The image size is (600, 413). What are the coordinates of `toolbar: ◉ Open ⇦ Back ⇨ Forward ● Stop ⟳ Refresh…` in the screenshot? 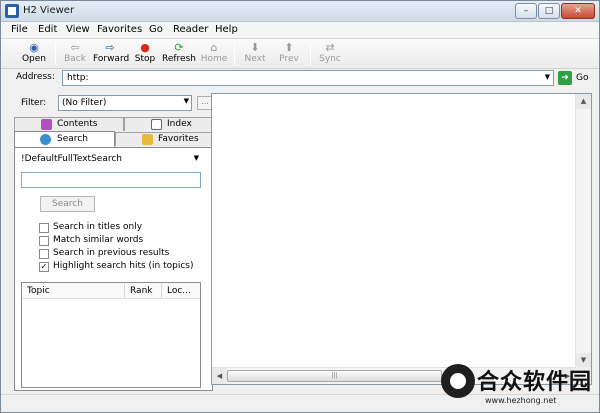 It's located at (300, 54).